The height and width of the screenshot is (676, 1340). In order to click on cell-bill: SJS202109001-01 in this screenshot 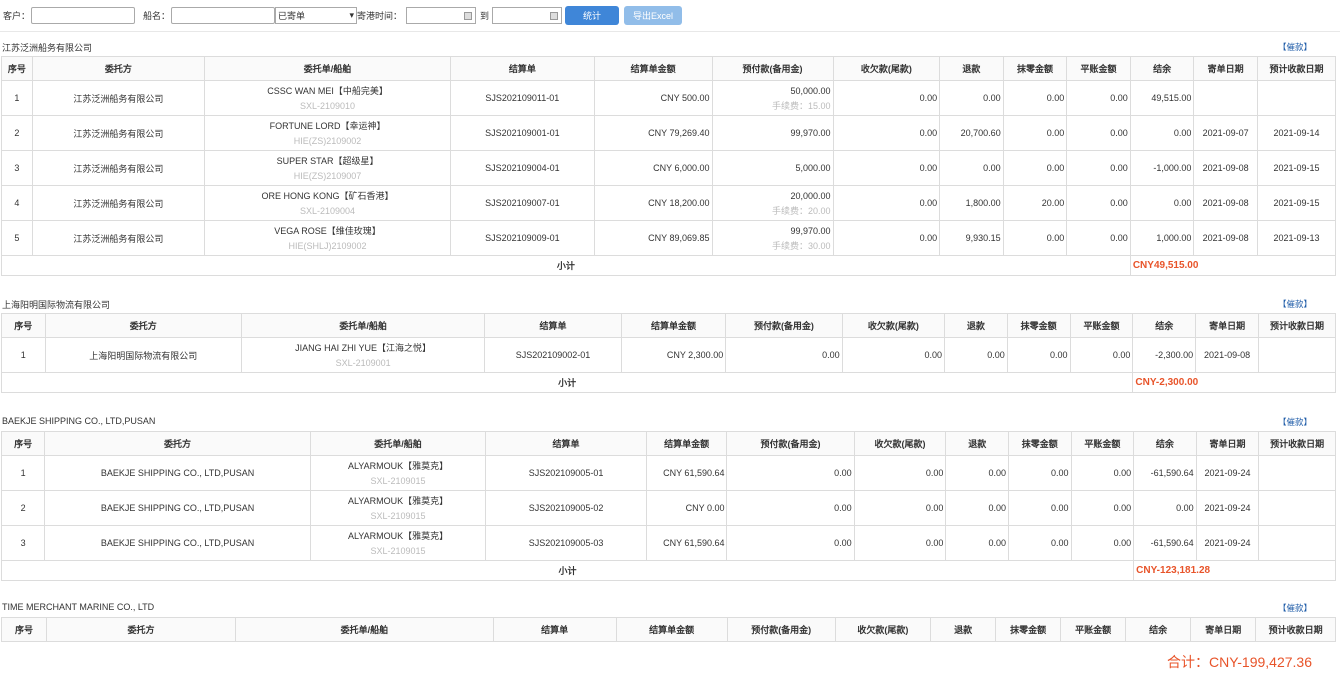, I will do `click(522, 133)`.